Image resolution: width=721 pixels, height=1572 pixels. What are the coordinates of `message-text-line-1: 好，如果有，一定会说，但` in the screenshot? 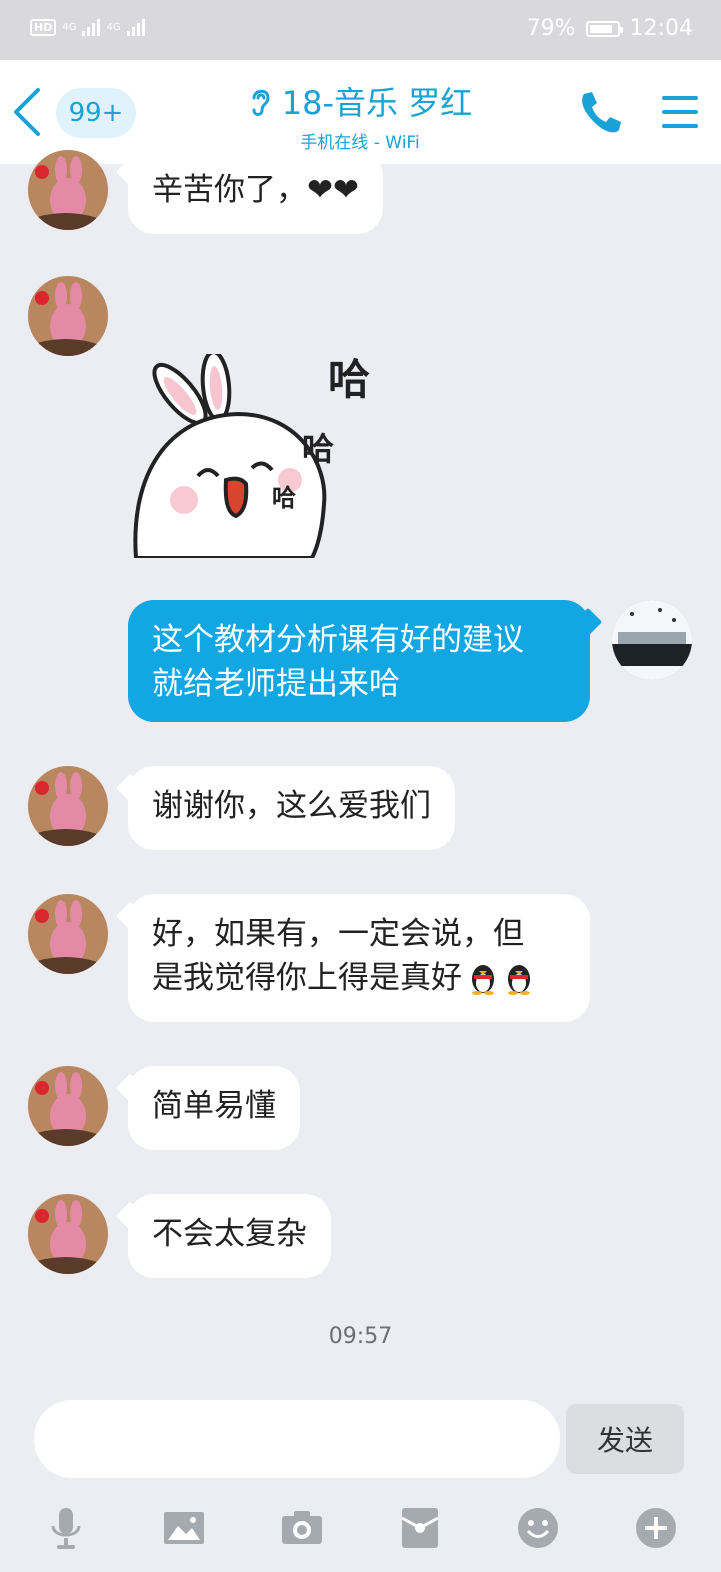 It's located at (338, 934).